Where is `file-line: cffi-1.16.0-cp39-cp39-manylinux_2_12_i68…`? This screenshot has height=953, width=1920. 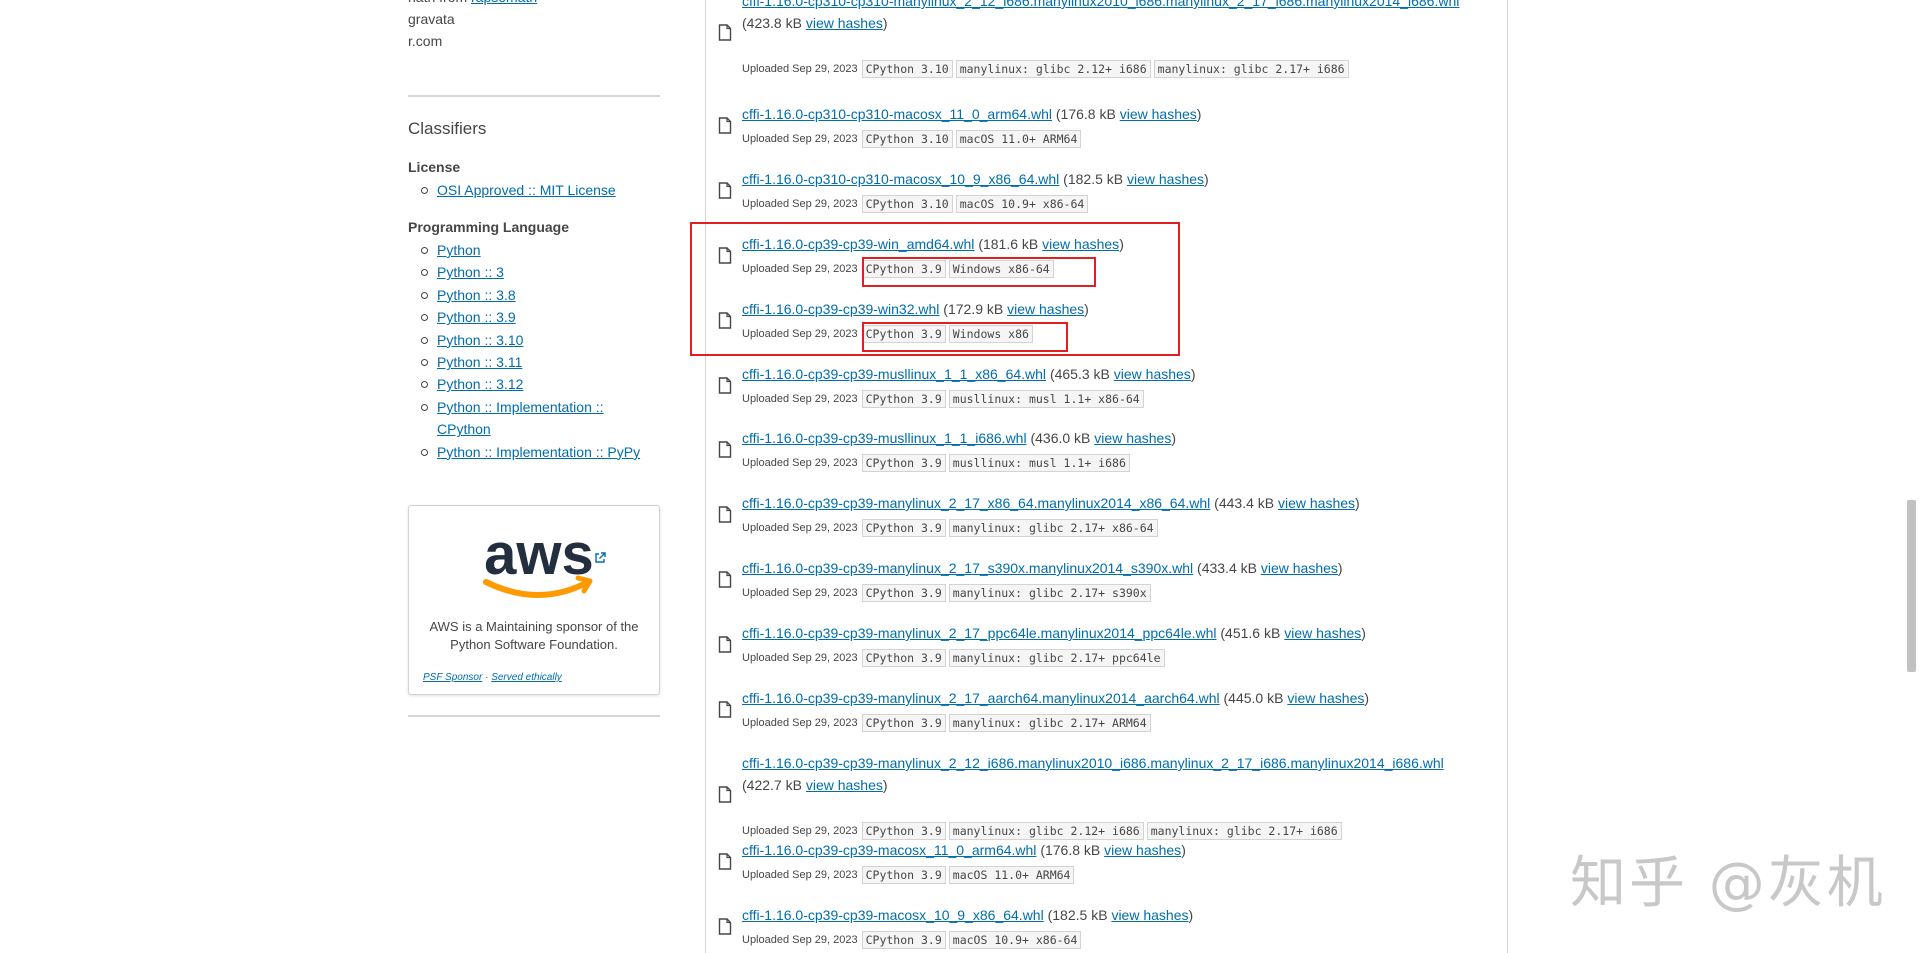 file-line: cffi-1.16.0-cp39-cp39-manylinux_2_12_i68… is located at coordinates (1112, 774).